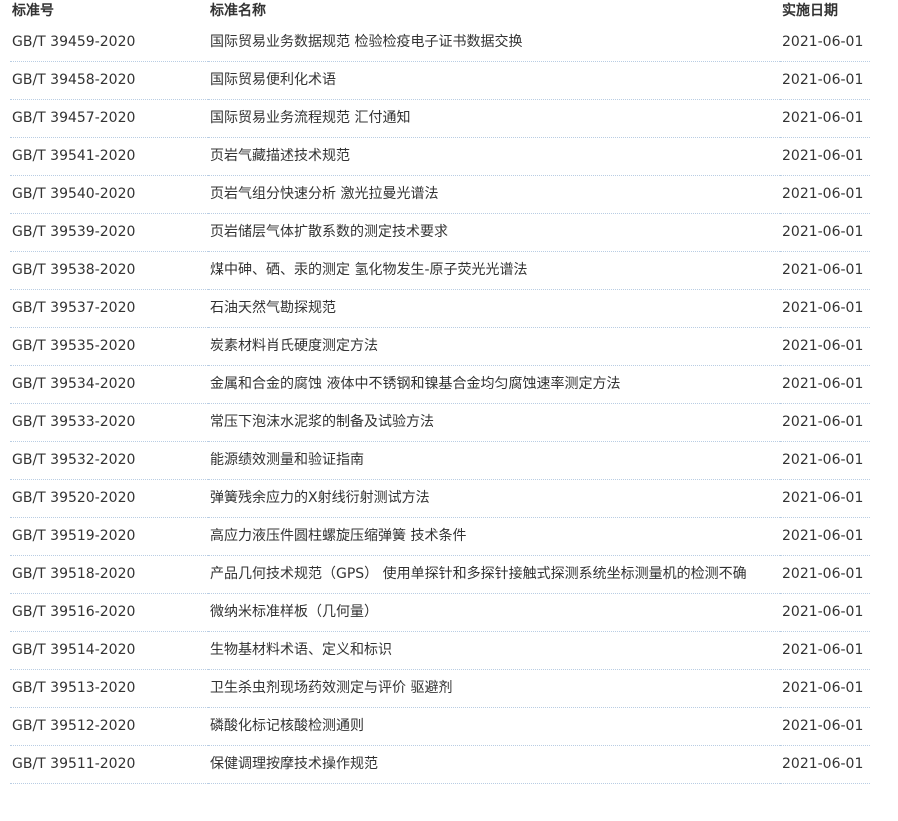 Image resolution: width=898 pixels, height=821 pixels. I want to click on table-row: GB/T 39512-2020 磷酸化标记核酸检测通则 2021-06-01, so click(440, 726).